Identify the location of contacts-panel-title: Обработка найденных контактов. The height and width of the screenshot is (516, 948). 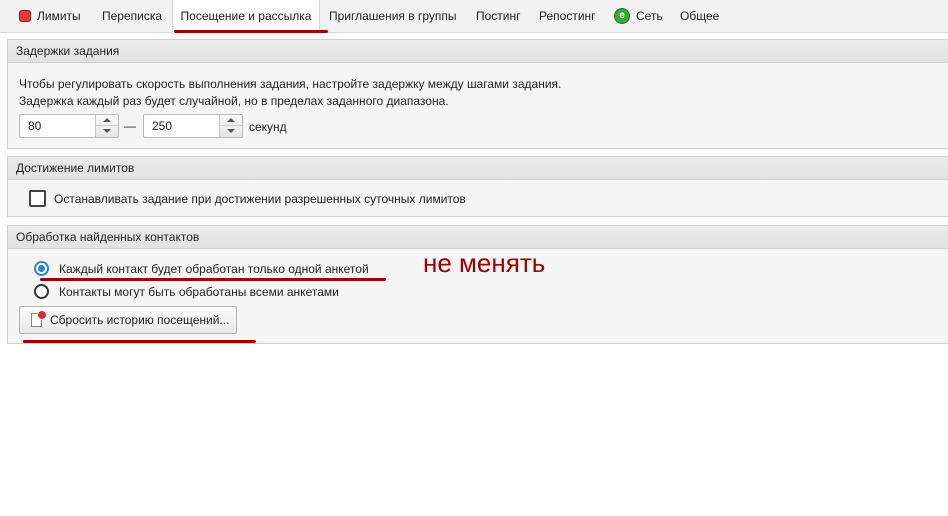
(478, 237).